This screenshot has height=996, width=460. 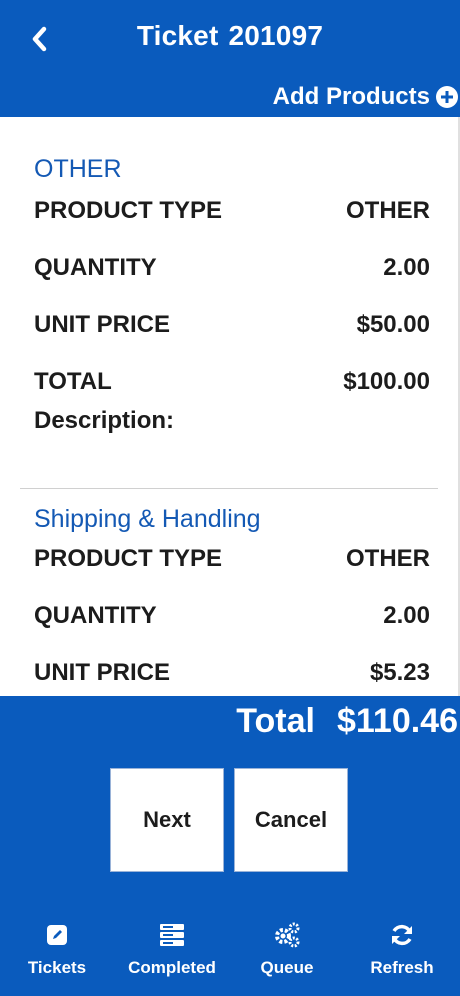 I want to click on nav-label: Refresh, so click(x=402, y=967).